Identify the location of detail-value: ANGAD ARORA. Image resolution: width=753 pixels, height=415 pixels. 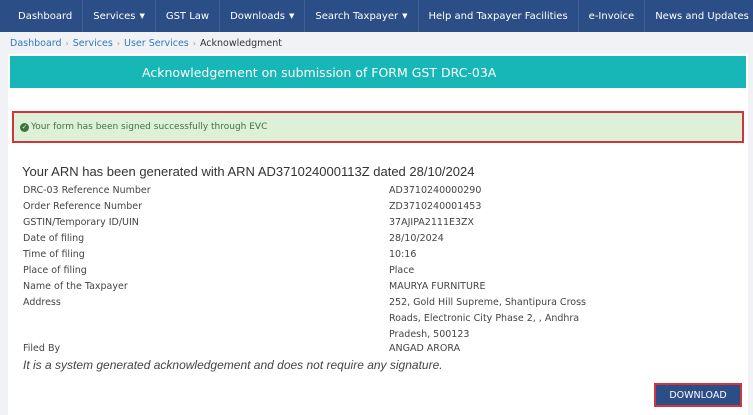
(425, 348).